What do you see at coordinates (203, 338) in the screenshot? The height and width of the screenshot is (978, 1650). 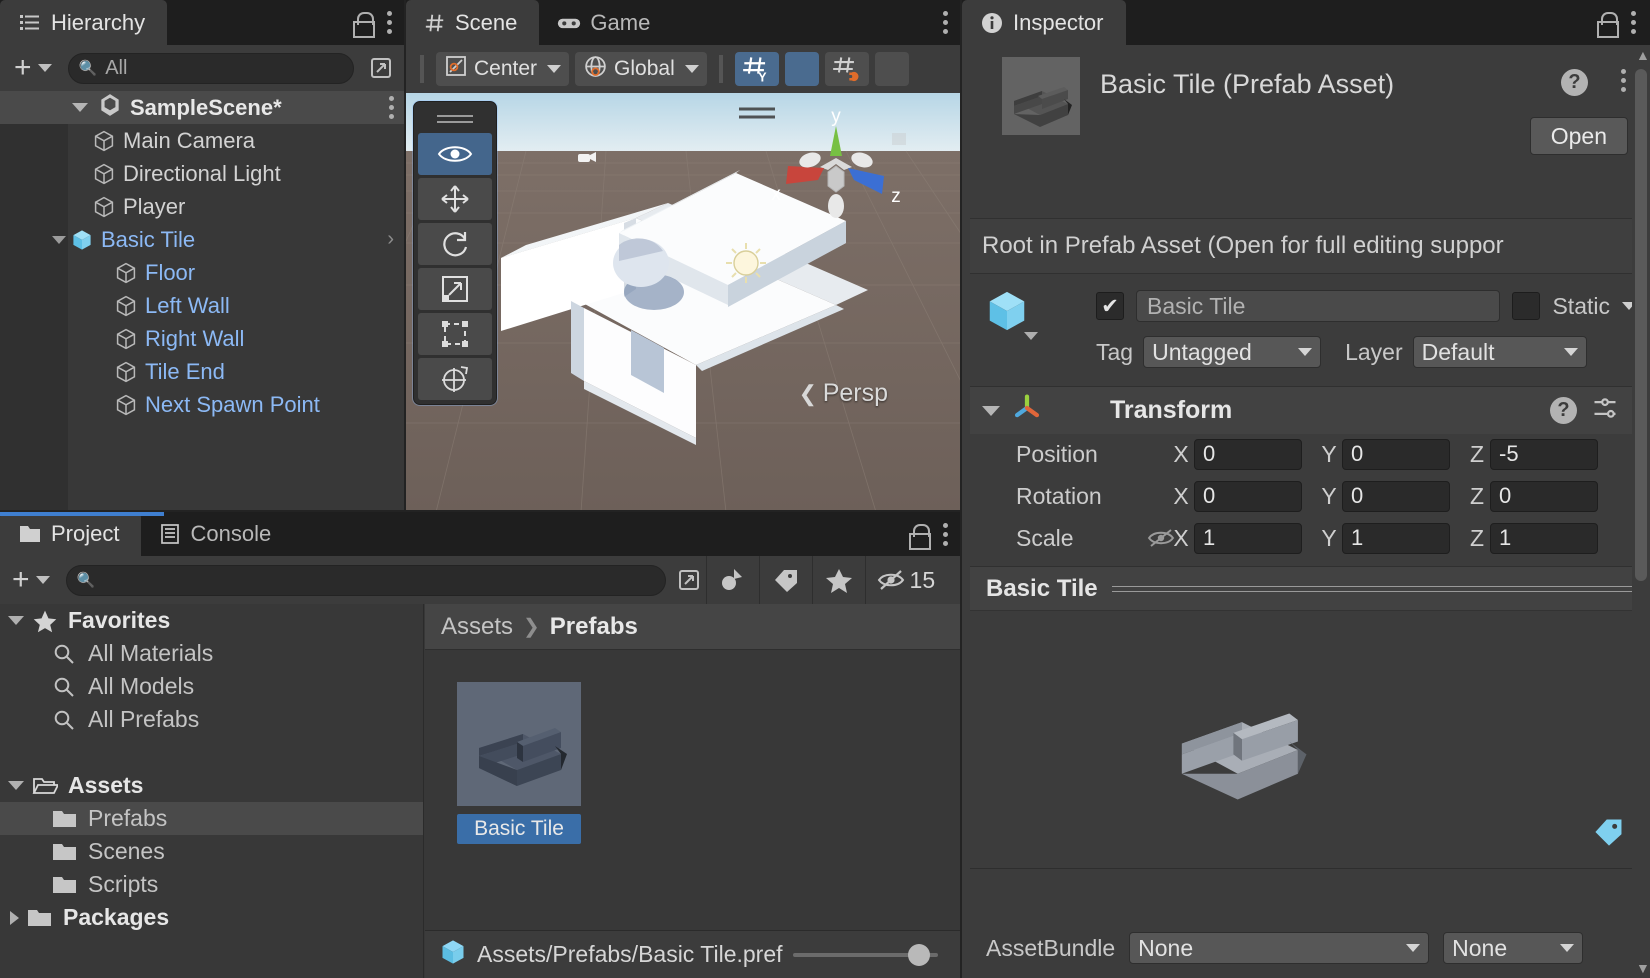 I see `hierarchy-item: Right Wall` at bounding box center [203, 338].